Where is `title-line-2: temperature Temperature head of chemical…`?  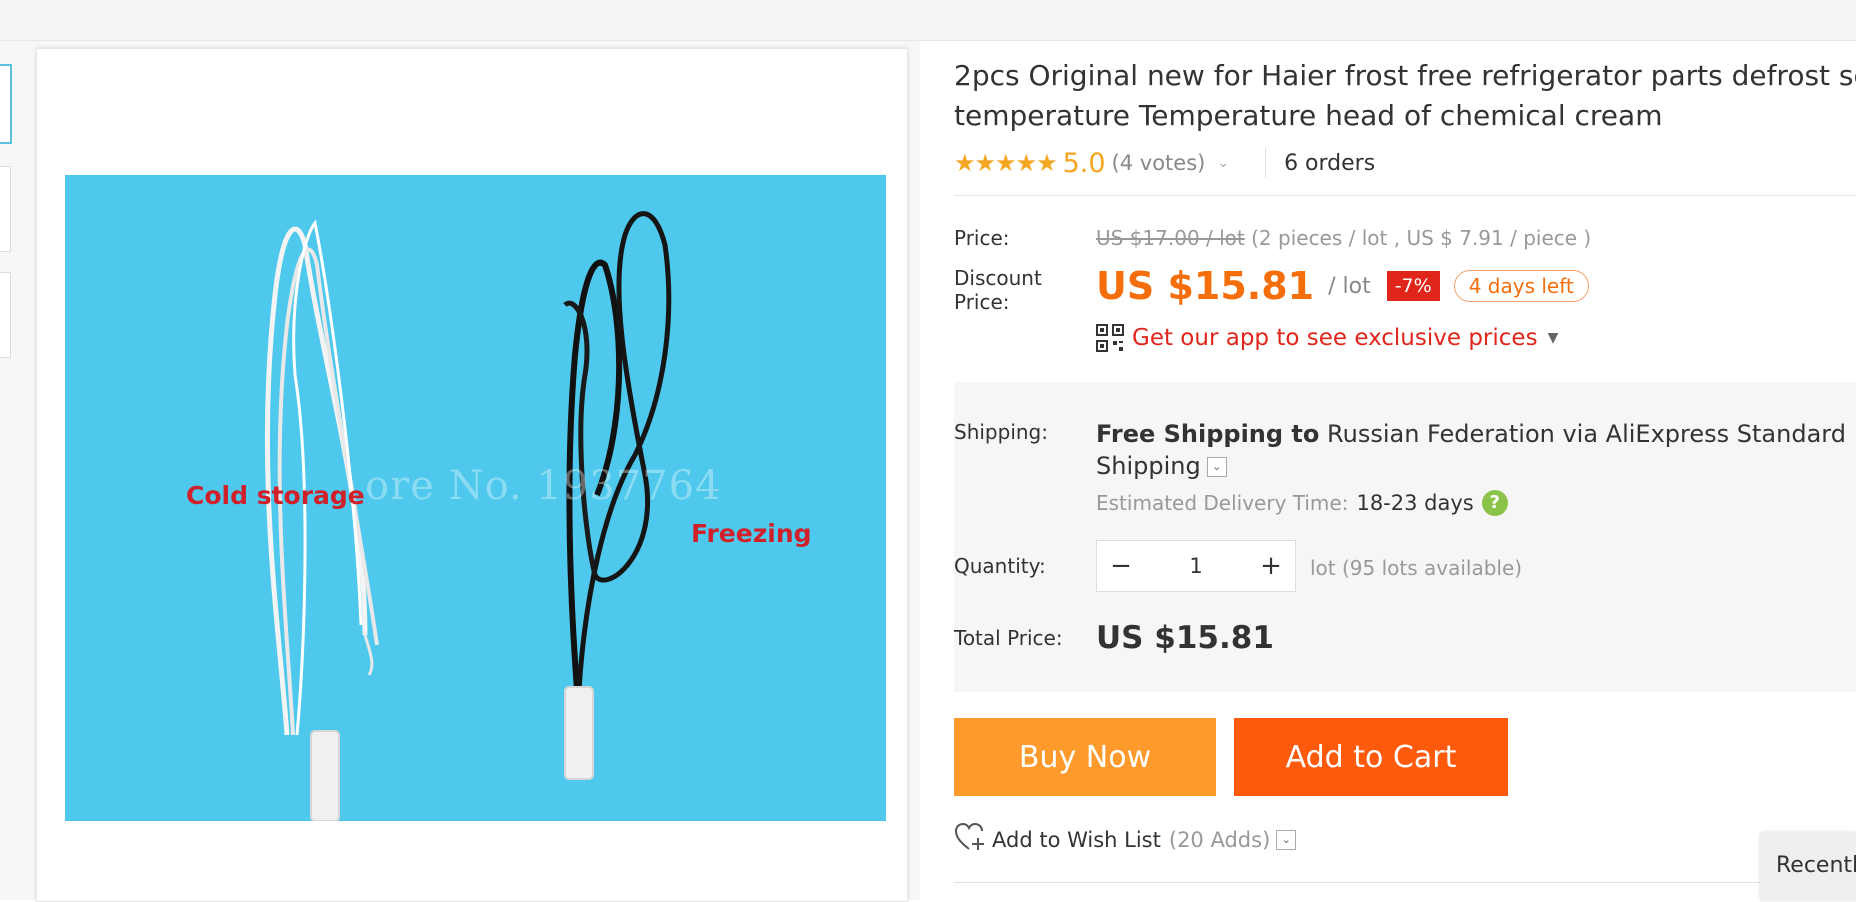 title-line-2: temperature Temperature head of chemical… is located at coordinates (1308, 115).